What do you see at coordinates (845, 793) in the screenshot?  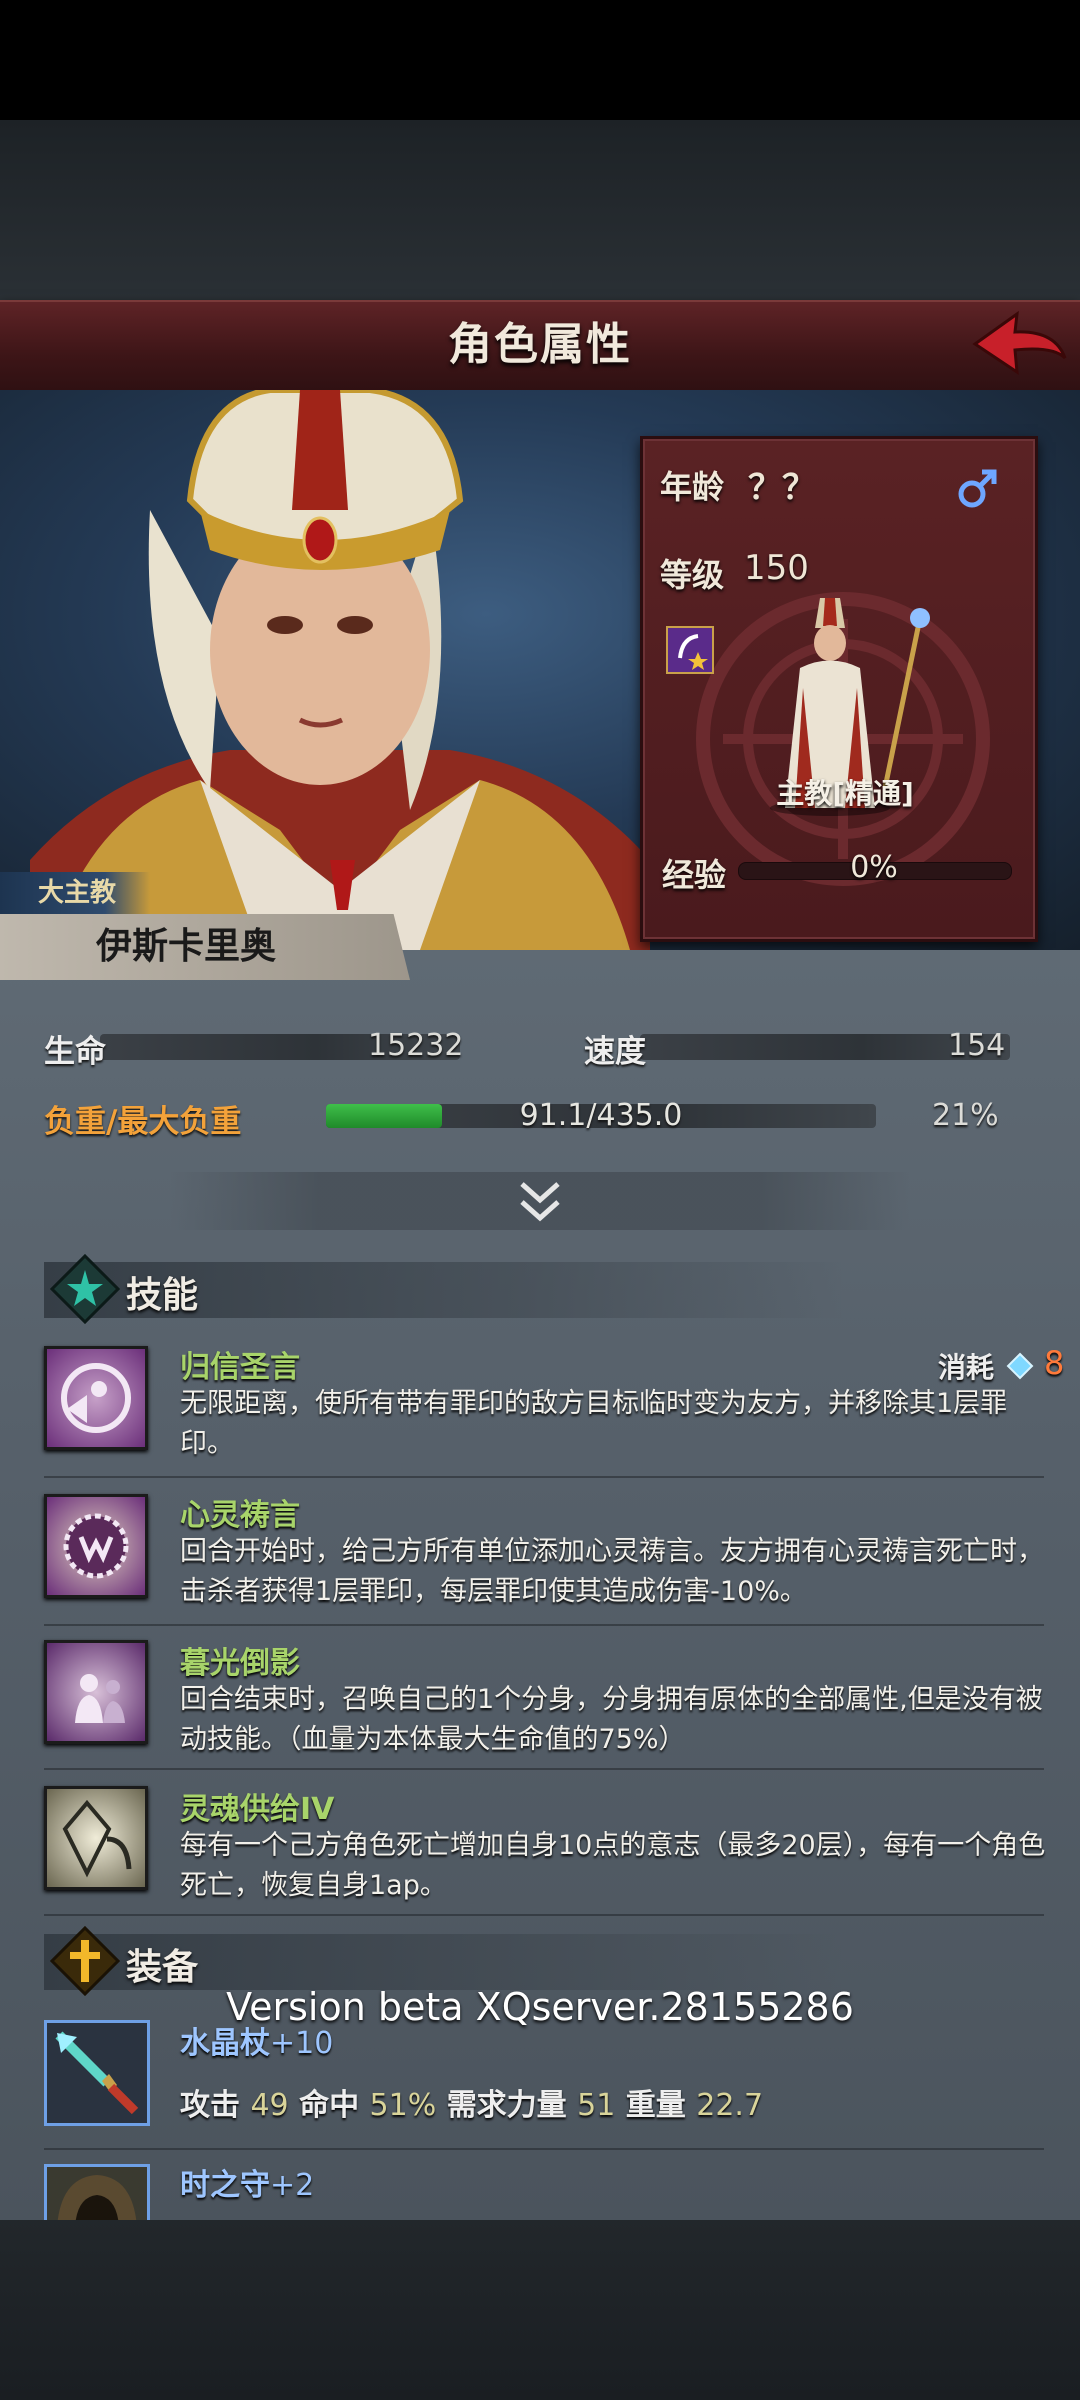 I see `class-name: 主教[精通]` at bounding box center [845, 793].